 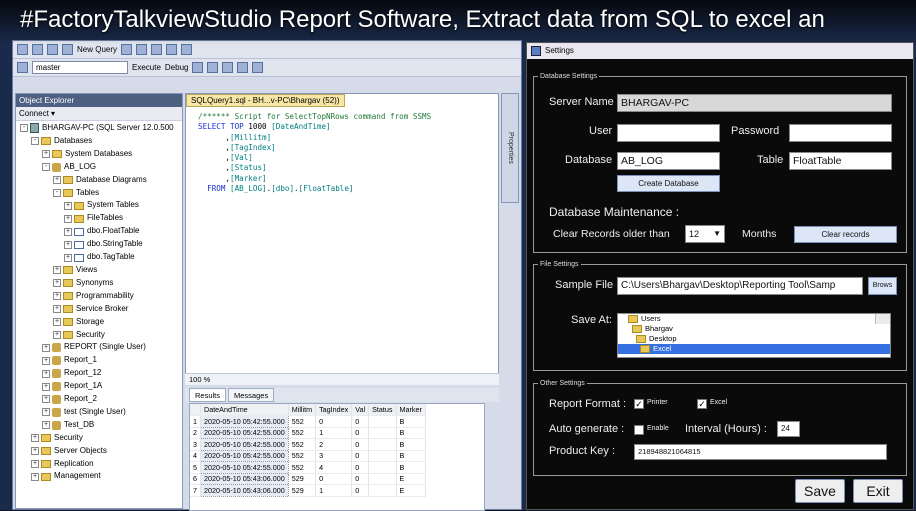 What do you see at coordinates (99, 218) in the screenshot?
I see `tree-node: + FileTables` at bounding box center [99, 218].